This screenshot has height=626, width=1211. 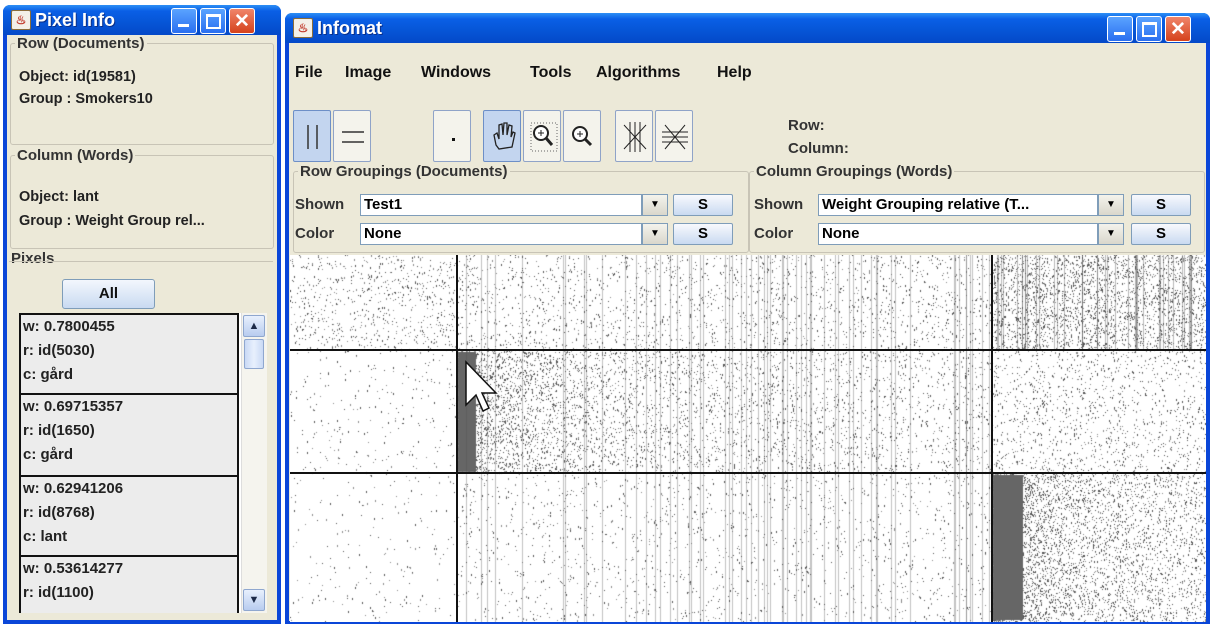 What do you see at coordinates (774, 233) in the screenshot?
I see `column-color-label: Color` at bounding box center [774, 233].